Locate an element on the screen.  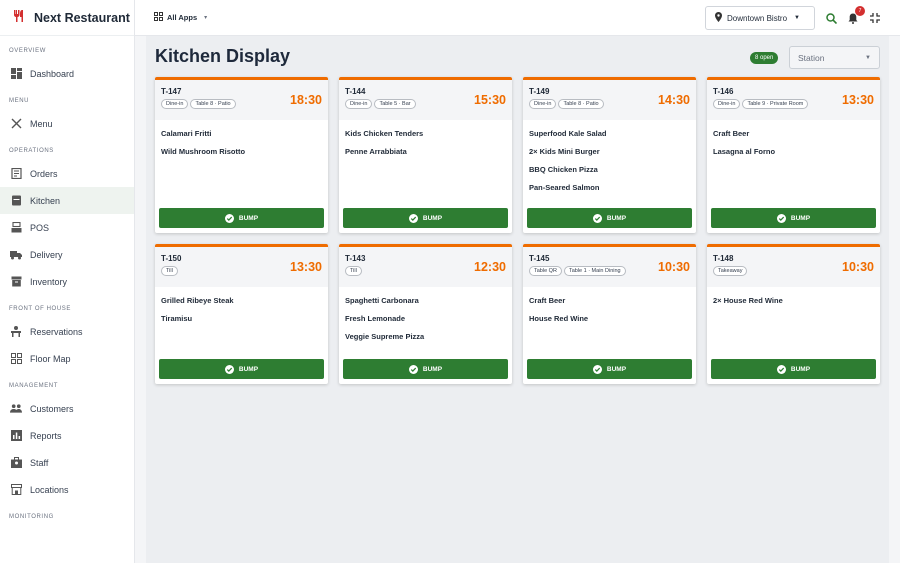
pos-icon is located at coordinates (16, 228).